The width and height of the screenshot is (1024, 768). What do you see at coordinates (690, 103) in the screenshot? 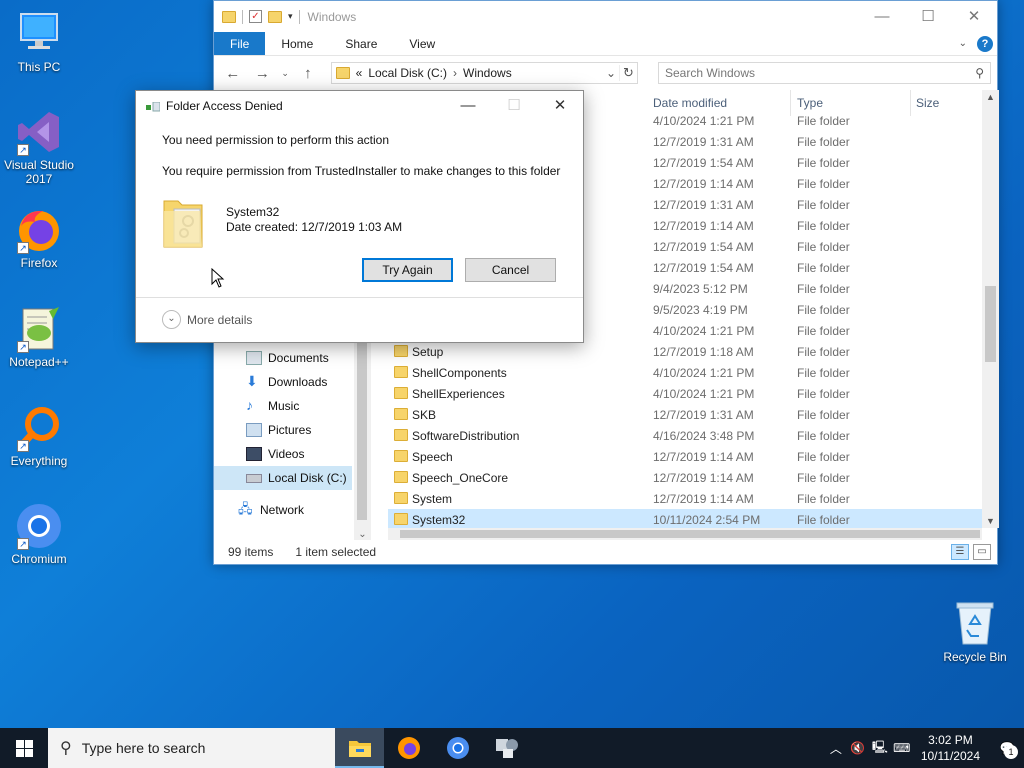
I see `column-date-modified: Date modified` at bounding box center [690, 103].